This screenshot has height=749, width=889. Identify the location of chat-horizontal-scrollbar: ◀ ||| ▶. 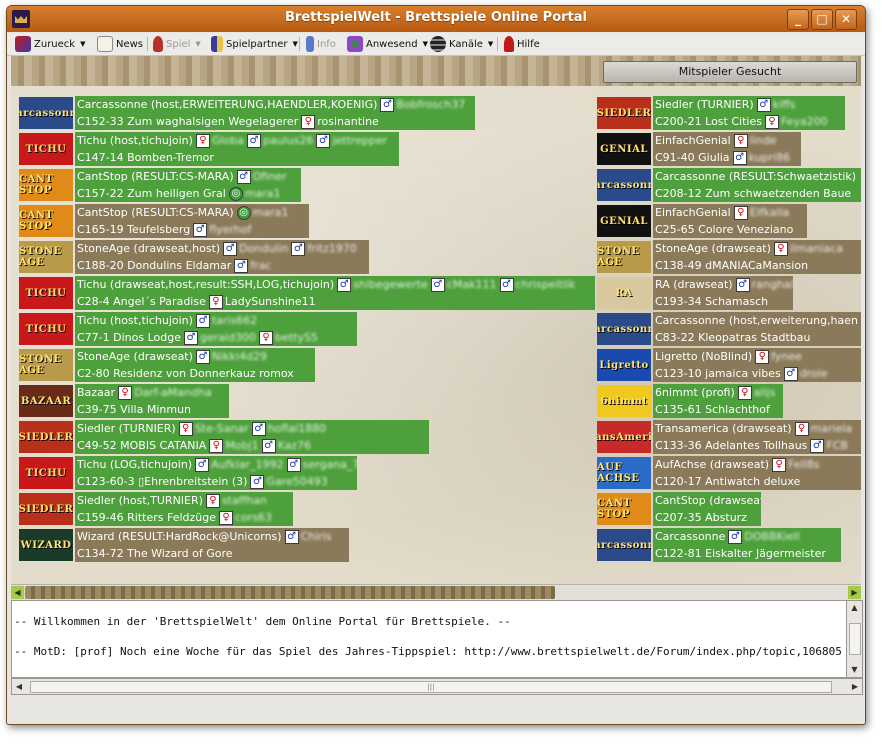
(437, 686).